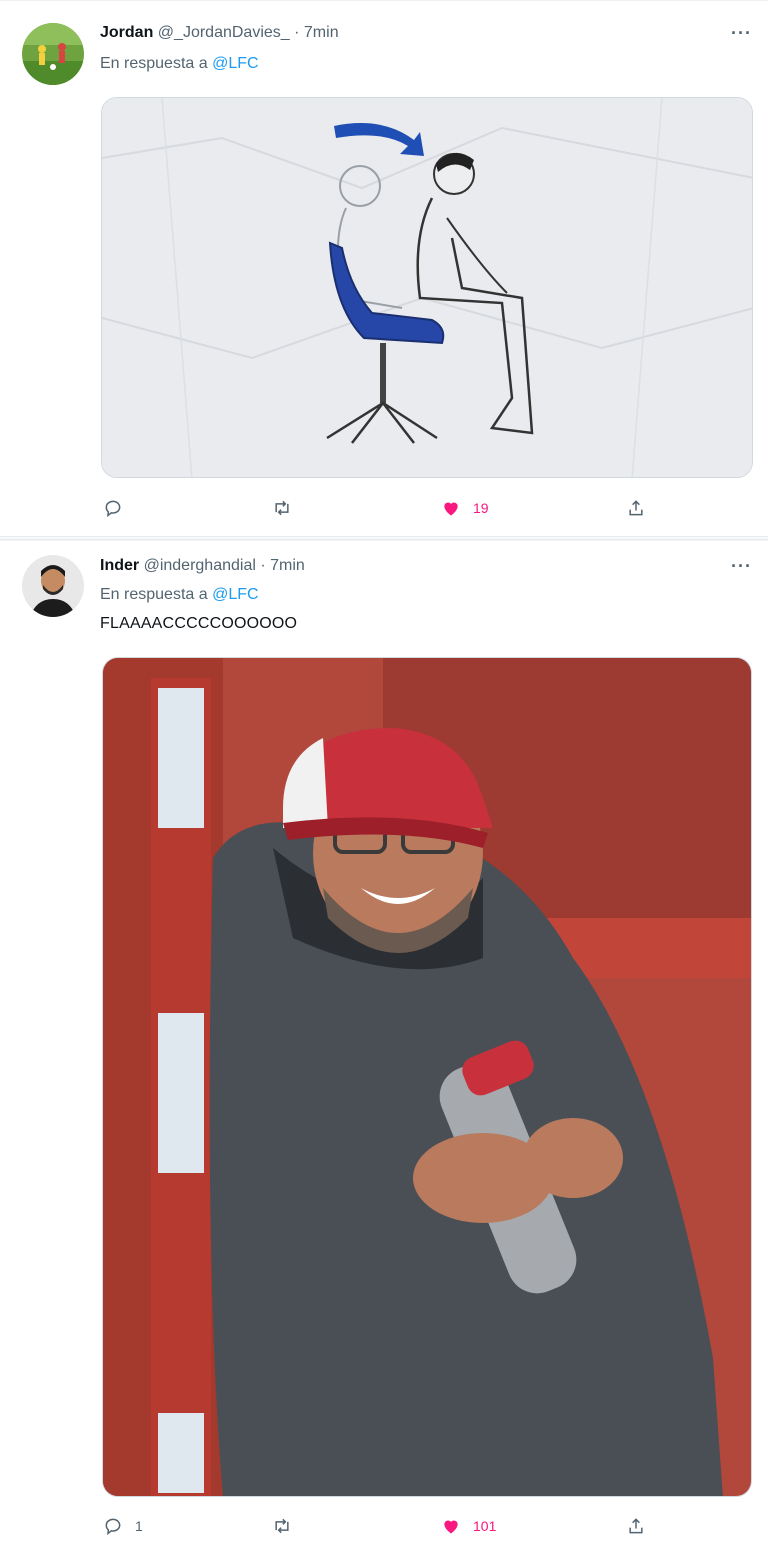 The image size is (768, 1551). I want to click on display-name: Inder, so click(119, 565).